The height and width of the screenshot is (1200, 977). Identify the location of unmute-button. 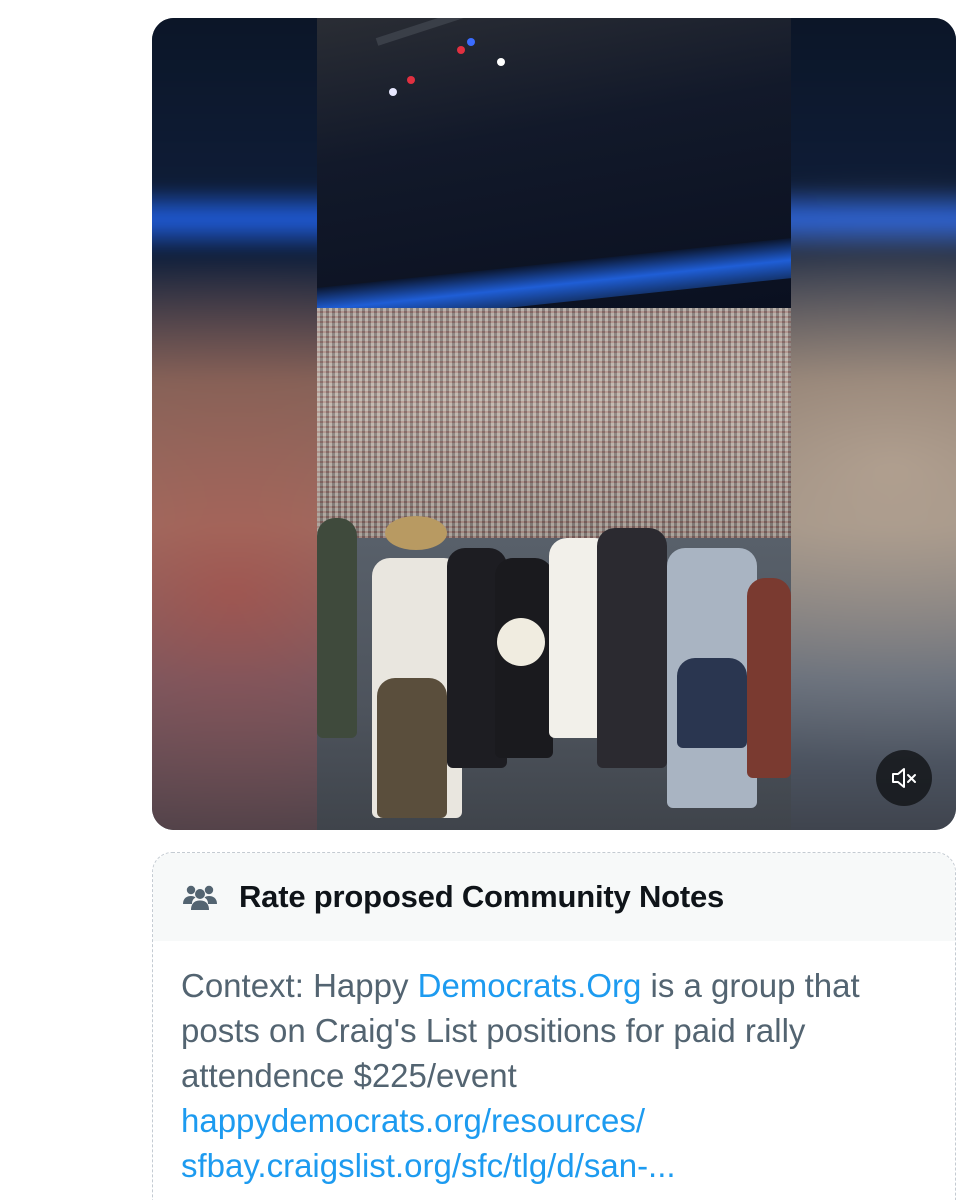
(904, 778).